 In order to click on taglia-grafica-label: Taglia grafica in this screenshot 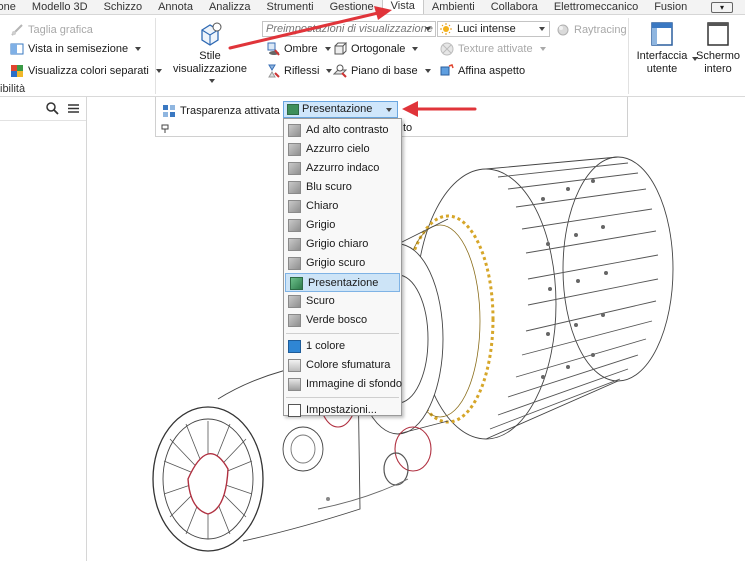, I will do `click(60, 30)`.